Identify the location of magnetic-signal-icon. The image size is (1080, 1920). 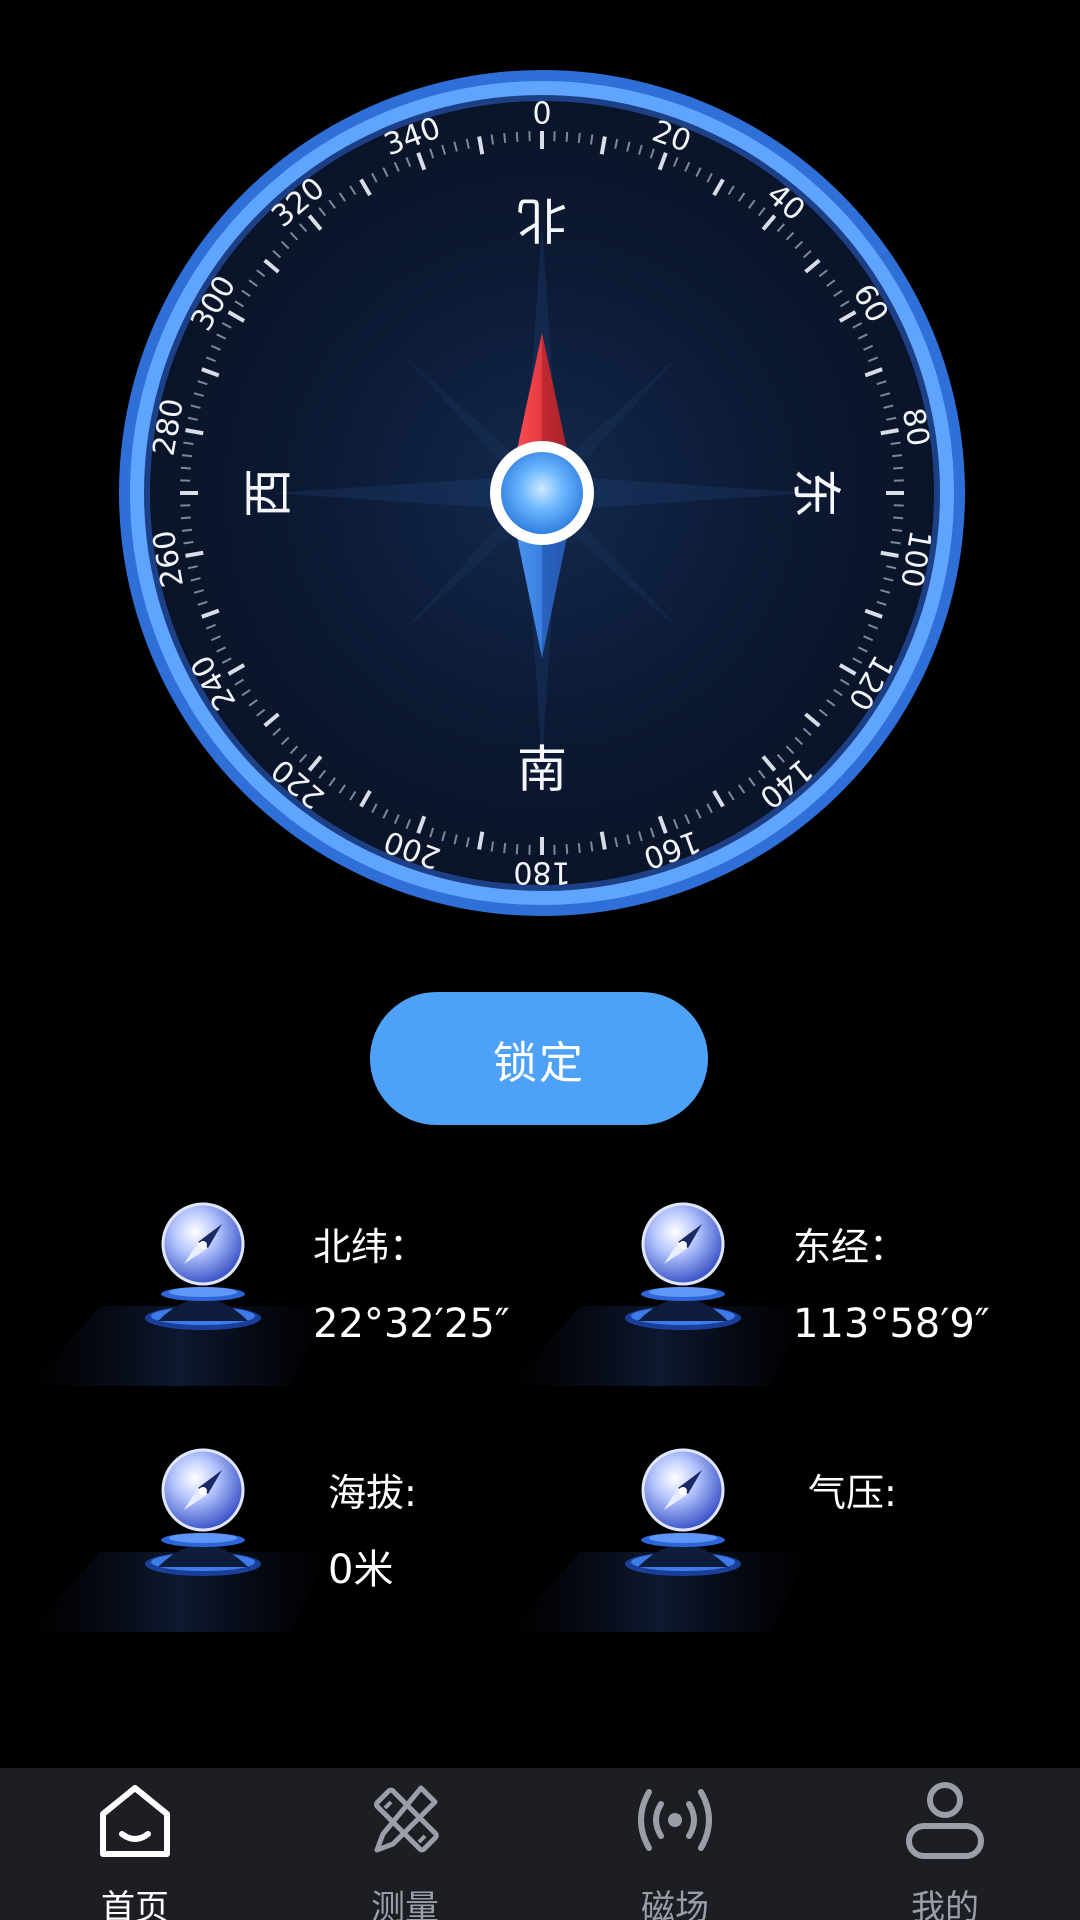
(675, 1820).